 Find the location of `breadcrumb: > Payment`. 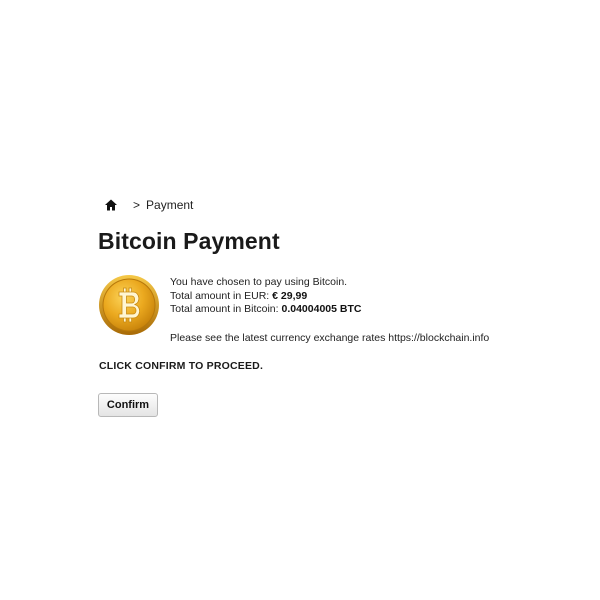

breadcrumb: > Payment is located at coordinates (148, 205).